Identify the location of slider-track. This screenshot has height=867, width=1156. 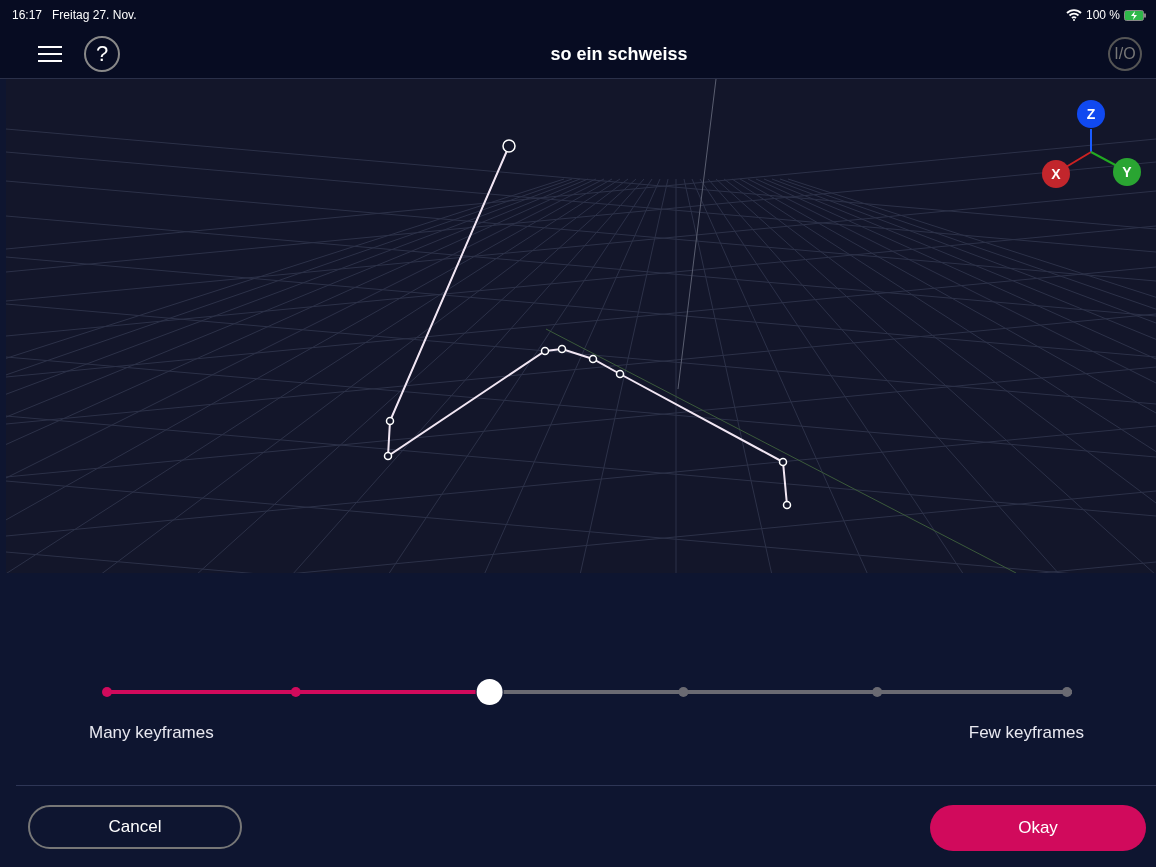
(787, 692).